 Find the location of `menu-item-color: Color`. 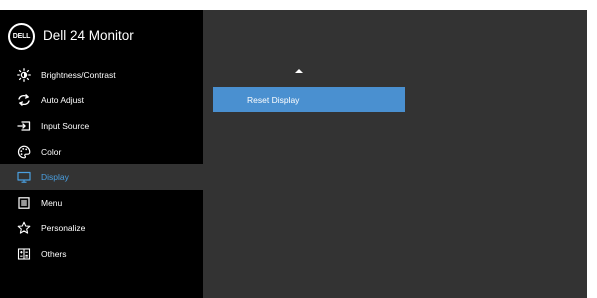

menu-item-color: Color is located at coordinates (101, 152).